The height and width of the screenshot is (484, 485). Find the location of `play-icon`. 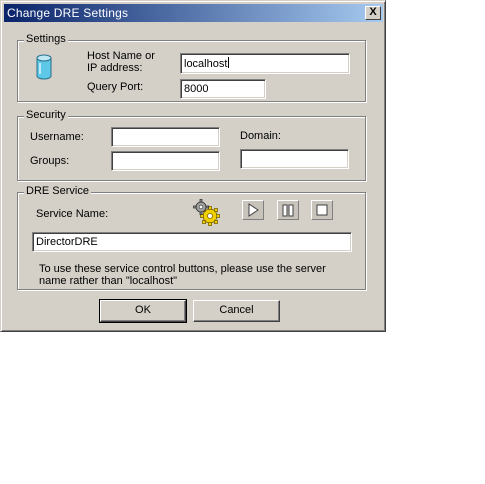

play-icon is located at coordinates (253, 210).